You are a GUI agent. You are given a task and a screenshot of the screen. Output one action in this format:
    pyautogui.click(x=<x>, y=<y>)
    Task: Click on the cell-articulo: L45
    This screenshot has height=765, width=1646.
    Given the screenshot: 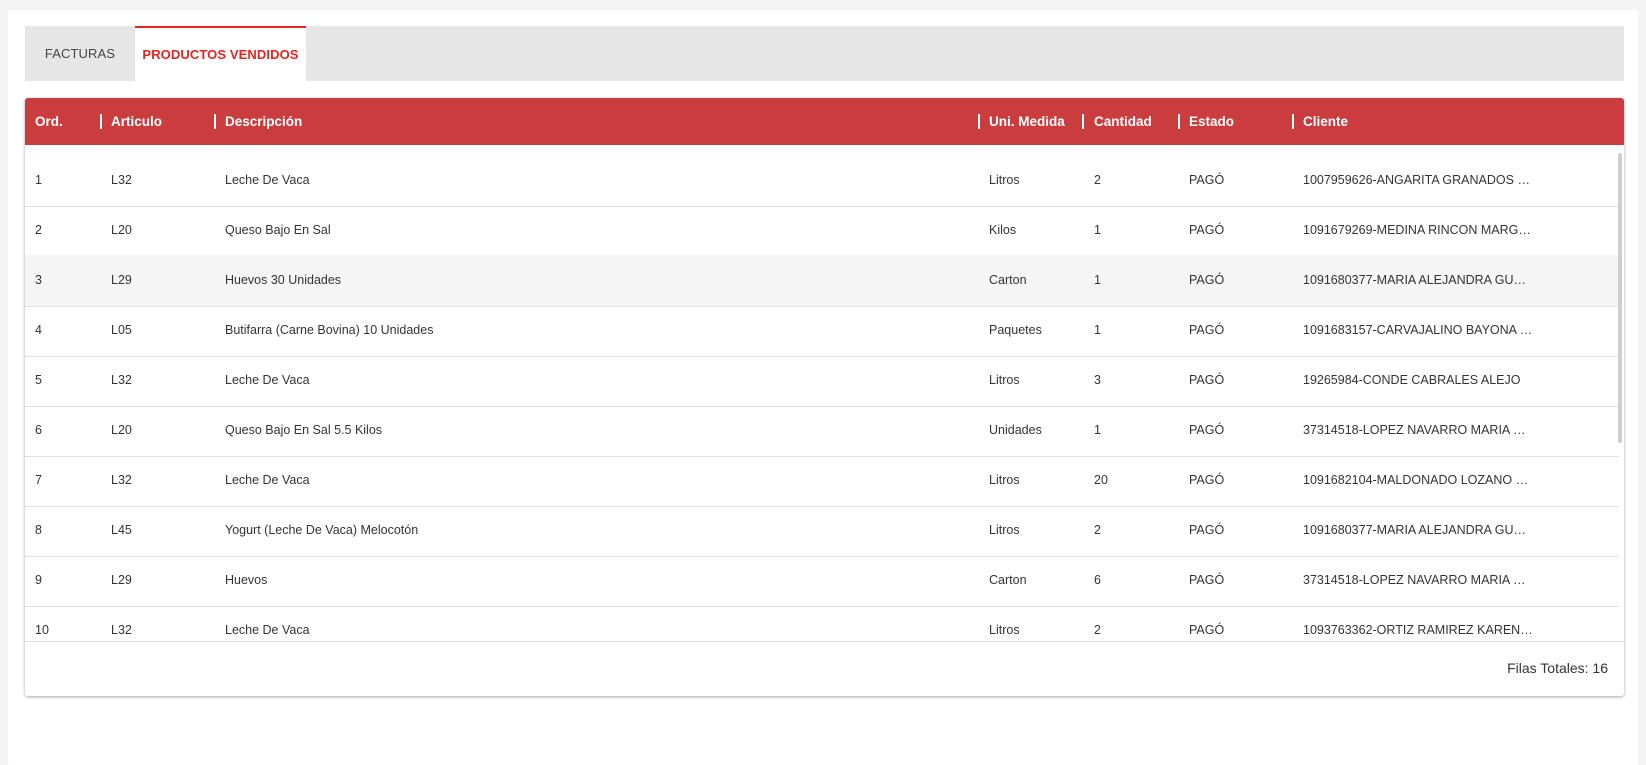 What is the action you would take?
    pyautogui.click(x=121, y=530)
    